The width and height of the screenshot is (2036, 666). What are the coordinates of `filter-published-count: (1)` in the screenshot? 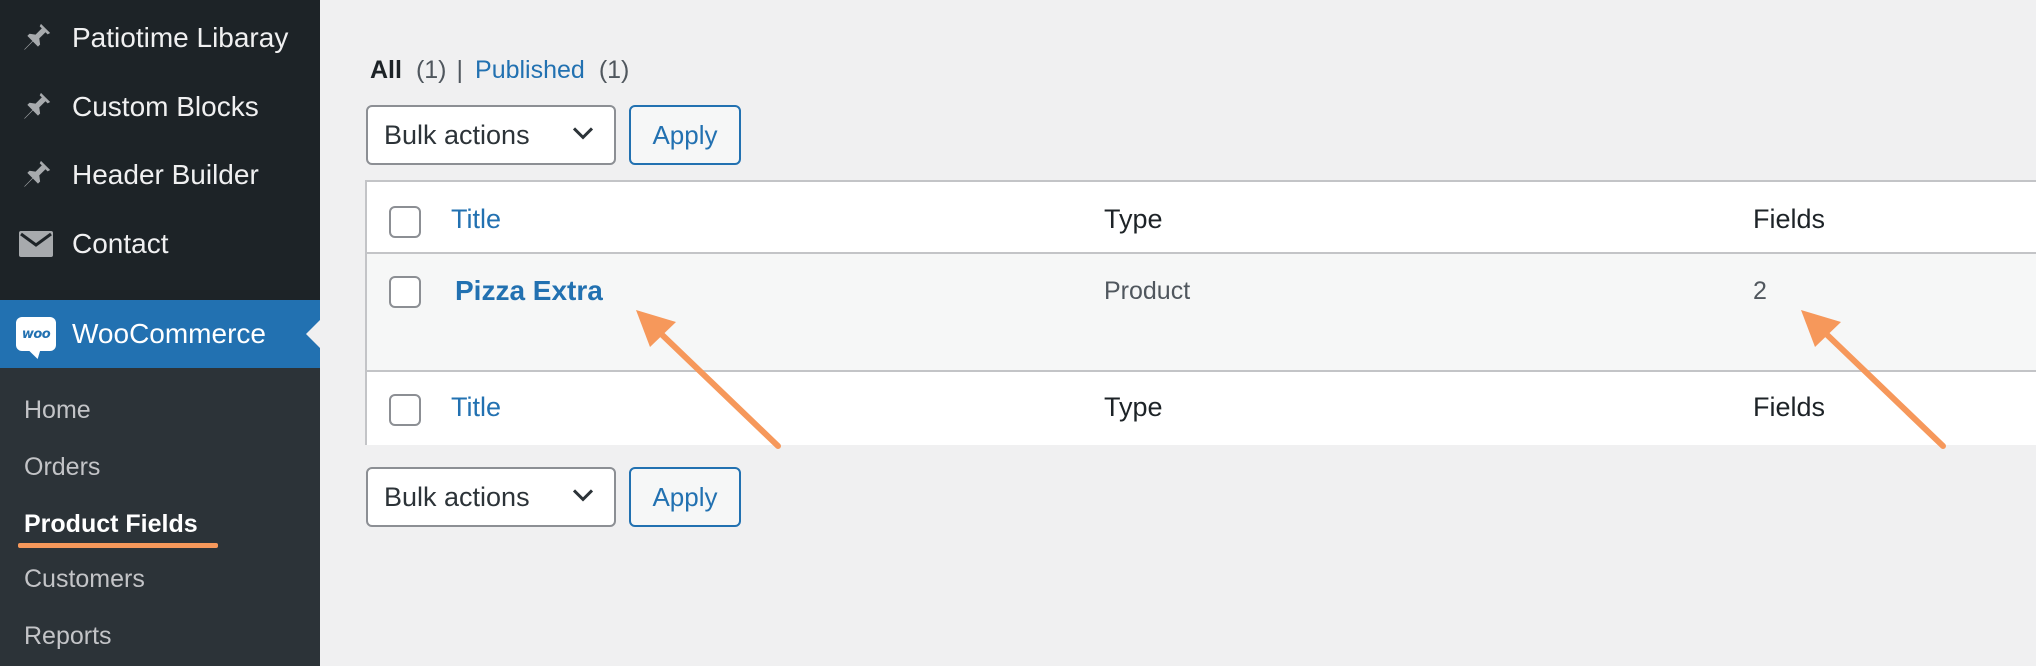 It's located at (614, 70).